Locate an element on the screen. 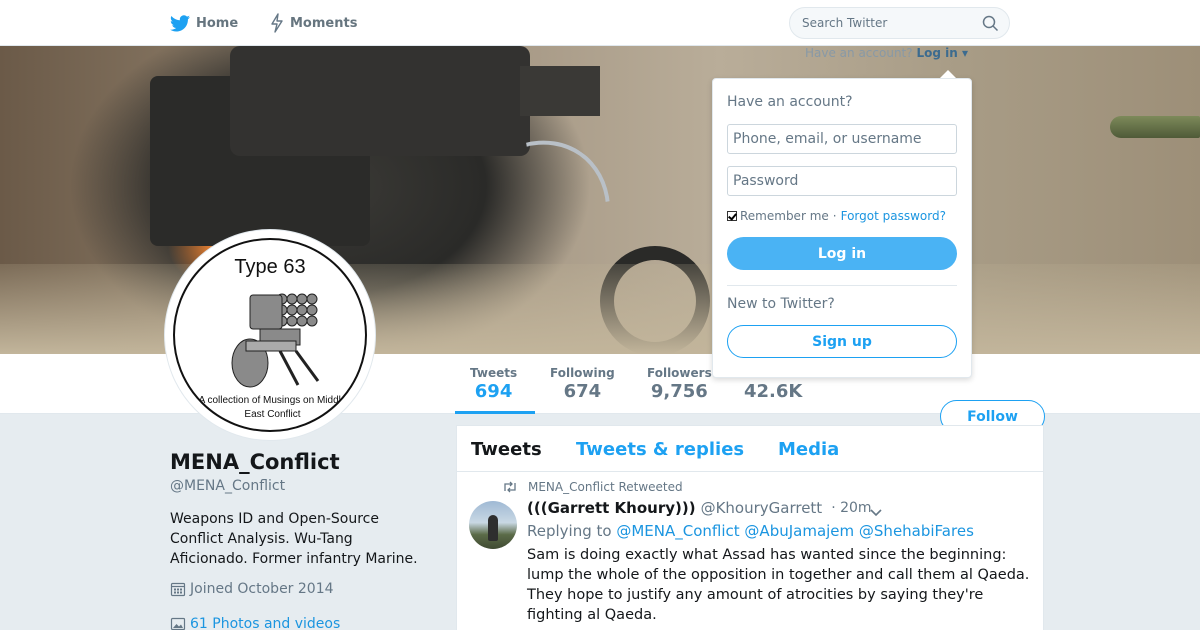 This screenshot has width=1200, height=630. banner-rocket is located at coordinates (1155, 127).